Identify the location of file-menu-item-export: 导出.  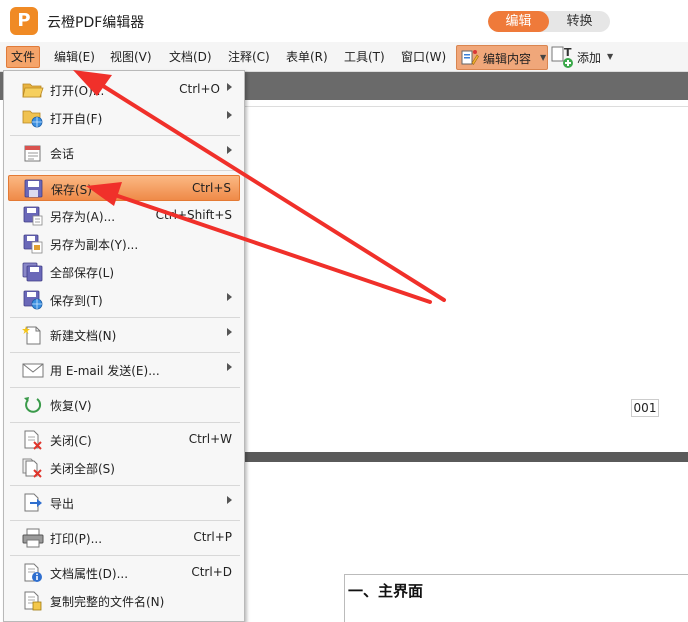
(124, 503).